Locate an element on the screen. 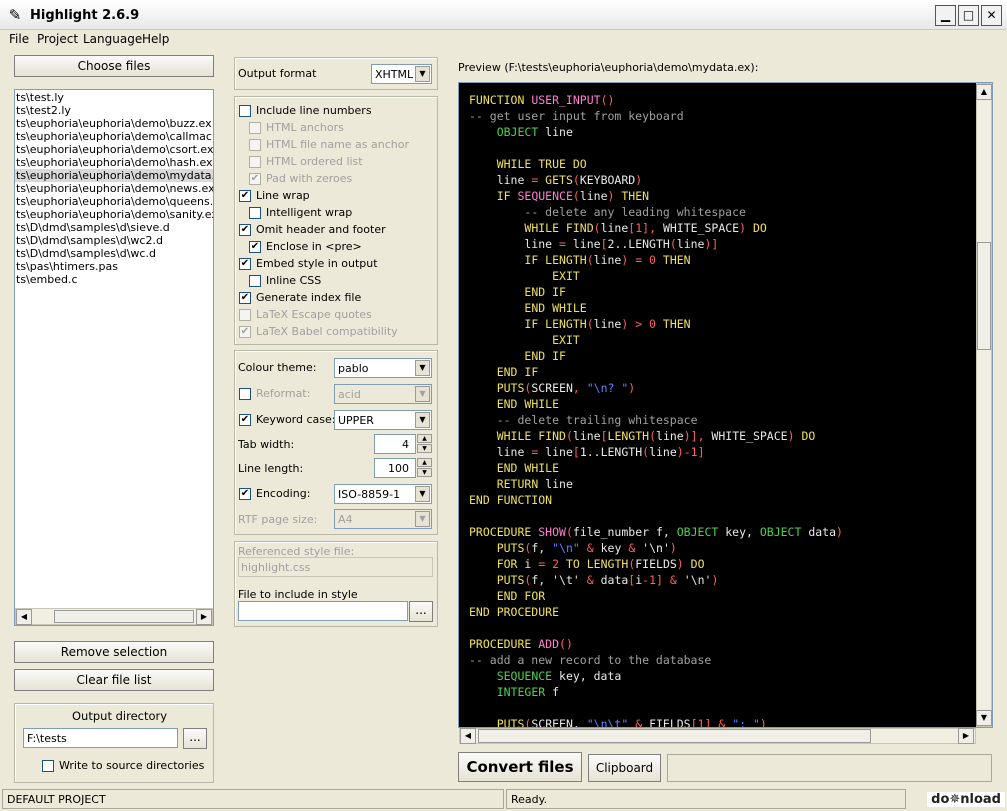 The image size is (1007, 811). option-label: Line wrap is located at coordinates (283, 195).